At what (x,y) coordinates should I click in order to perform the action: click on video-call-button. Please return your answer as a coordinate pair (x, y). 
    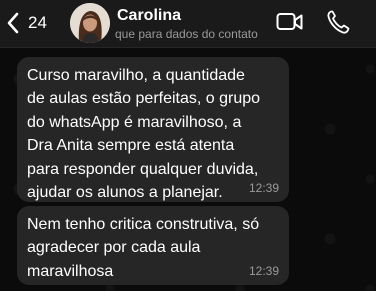
    Looking at the image, I should click on (289, 22).